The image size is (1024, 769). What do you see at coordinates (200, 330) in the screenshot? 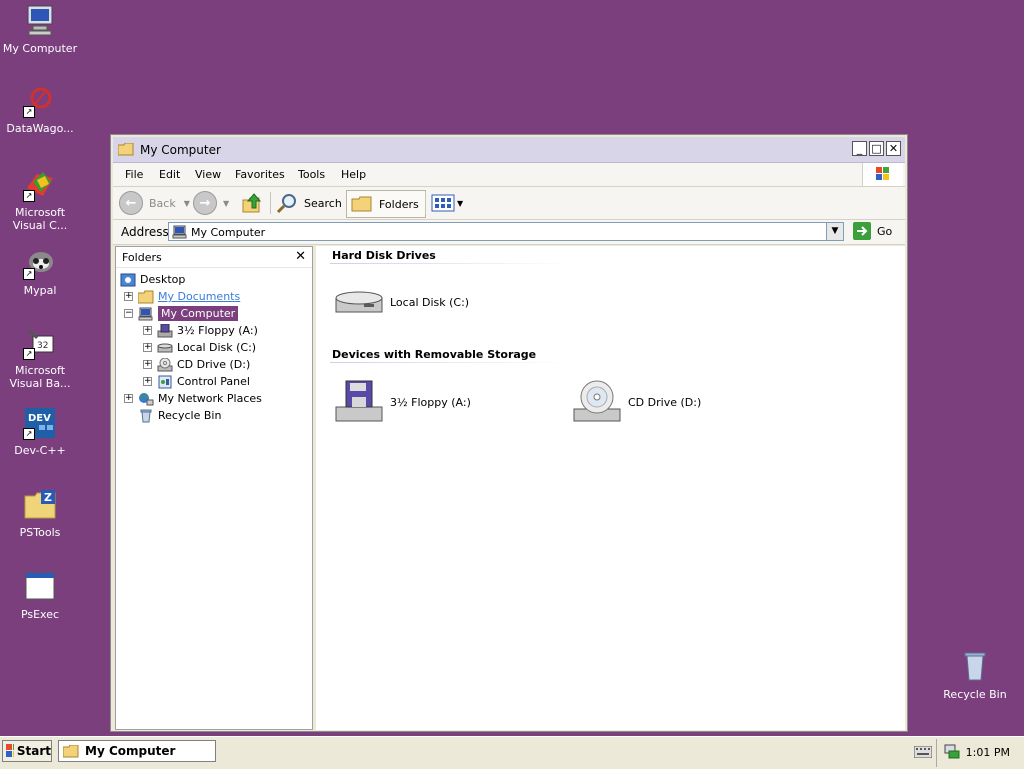
I see `tree-item-floppy: + 3½ Floppy (A:)` at bounding box center [200, 330].